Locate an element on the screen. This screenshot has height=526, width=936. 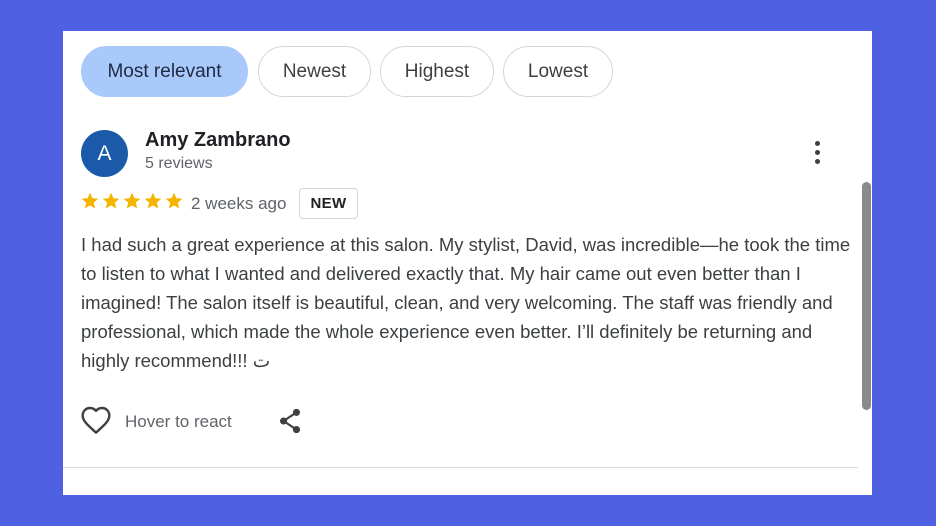
more-options-button is located at coordinates (817, 152).